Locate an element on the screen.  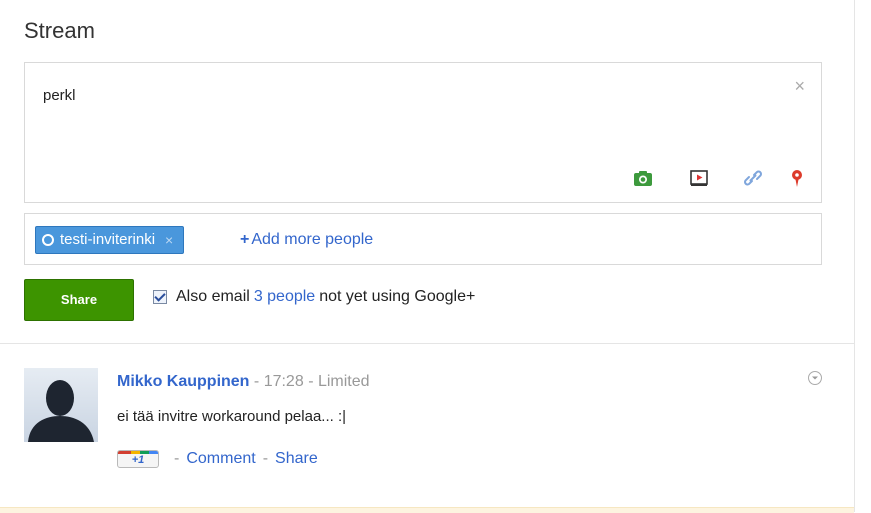
plus-one-label: +1 is located at coordinates (138, 460).